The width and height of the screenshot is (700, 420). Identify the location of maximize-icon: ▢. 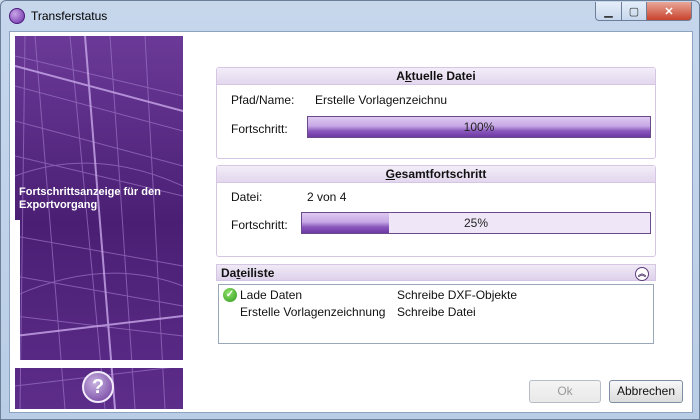
(634, 11).